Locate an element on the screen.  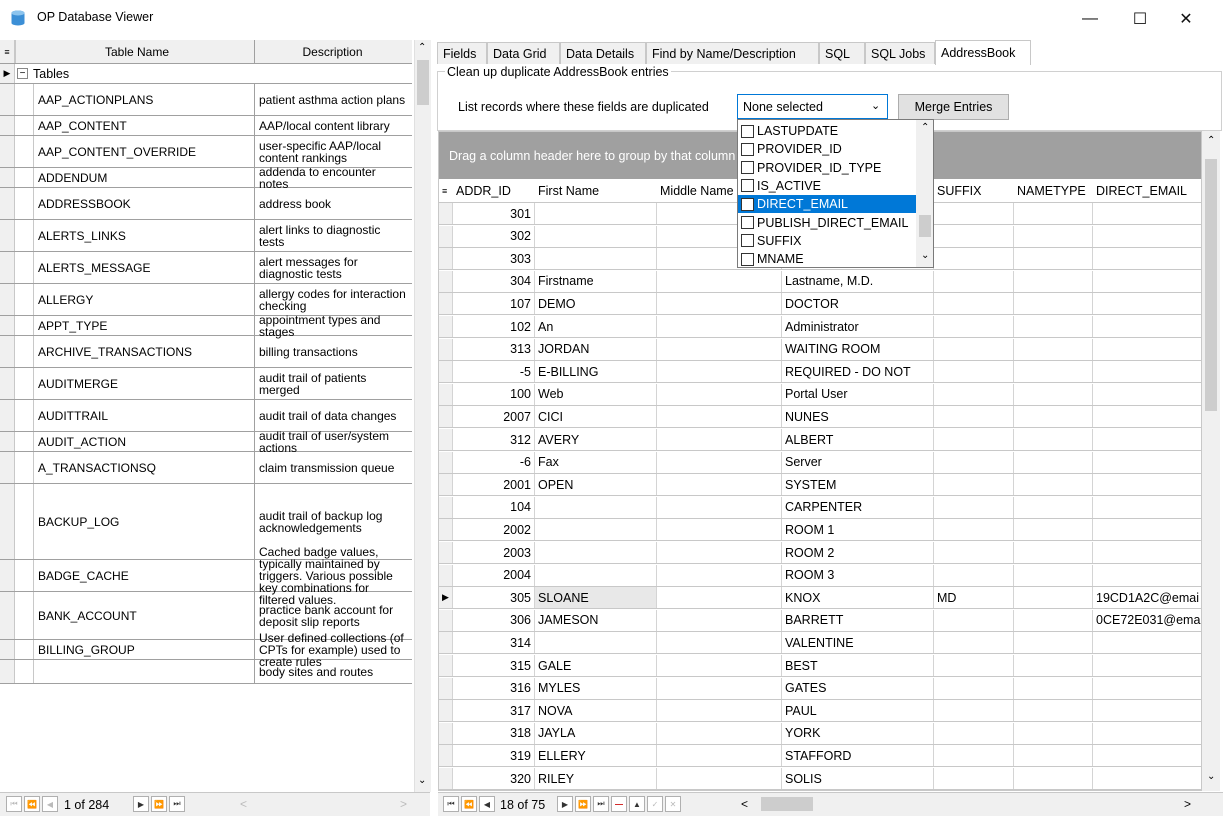
grid-cell: OPEN is located at coordinates (596, 485).